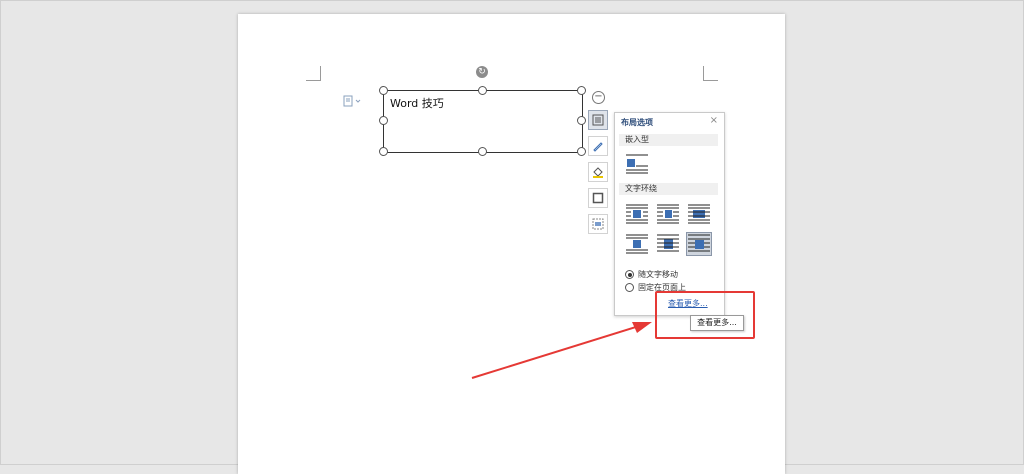  Describe the element at coordinates (561, 350) in the screenshot. I see `annotation-arrow` at that location.